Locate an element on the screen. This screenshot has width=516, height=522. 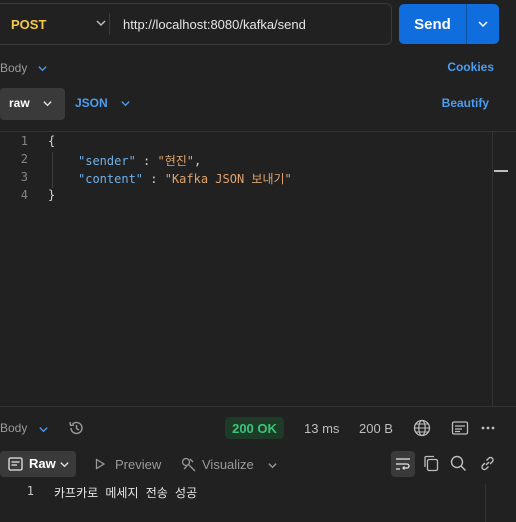
response-mode-select: Raw is located at coordinates (38, 464).